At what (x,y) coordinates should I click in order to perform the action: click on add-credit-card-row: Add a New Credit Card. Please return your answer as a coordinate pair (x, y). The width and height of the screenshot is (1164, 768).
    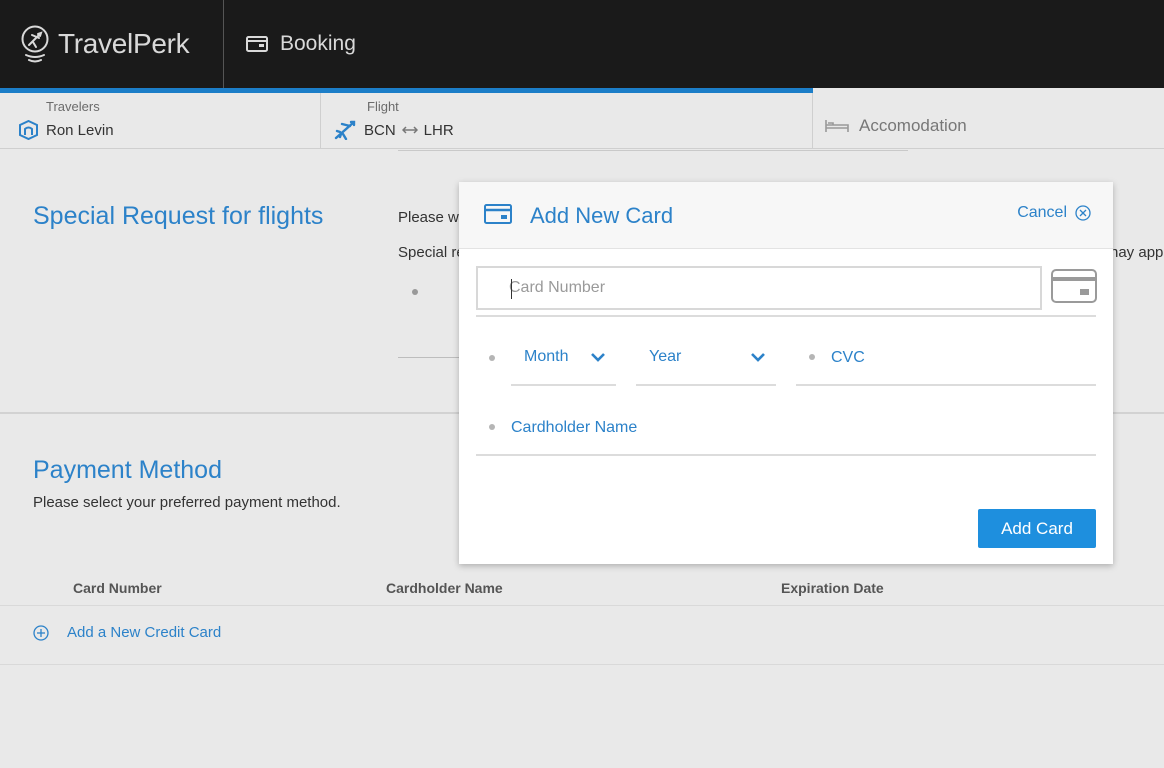
    Looking at the image, I should click on (127, 632).